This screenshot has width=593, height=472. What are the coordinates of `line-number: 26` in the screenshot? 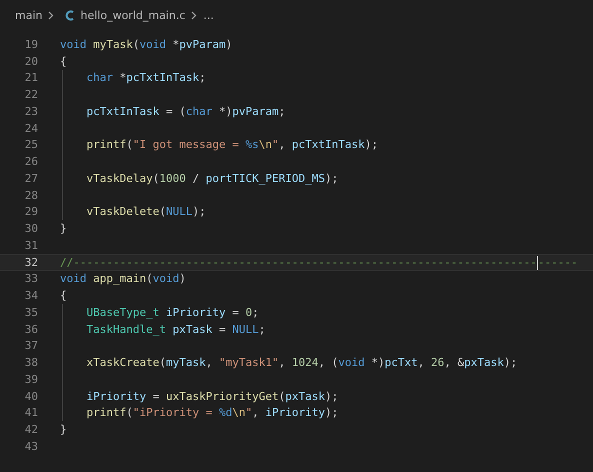 It's located at (31, 162).